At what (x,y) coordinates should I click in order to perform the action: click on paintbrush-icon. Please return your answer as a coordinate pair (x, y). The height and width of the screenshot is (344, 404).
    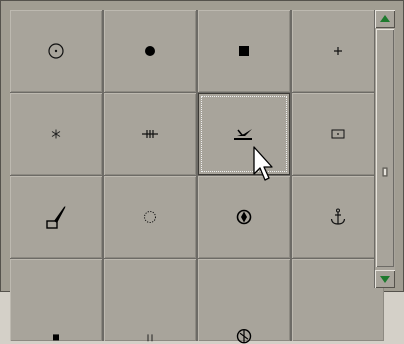
    Looking at the image, I should click on (56, 217).